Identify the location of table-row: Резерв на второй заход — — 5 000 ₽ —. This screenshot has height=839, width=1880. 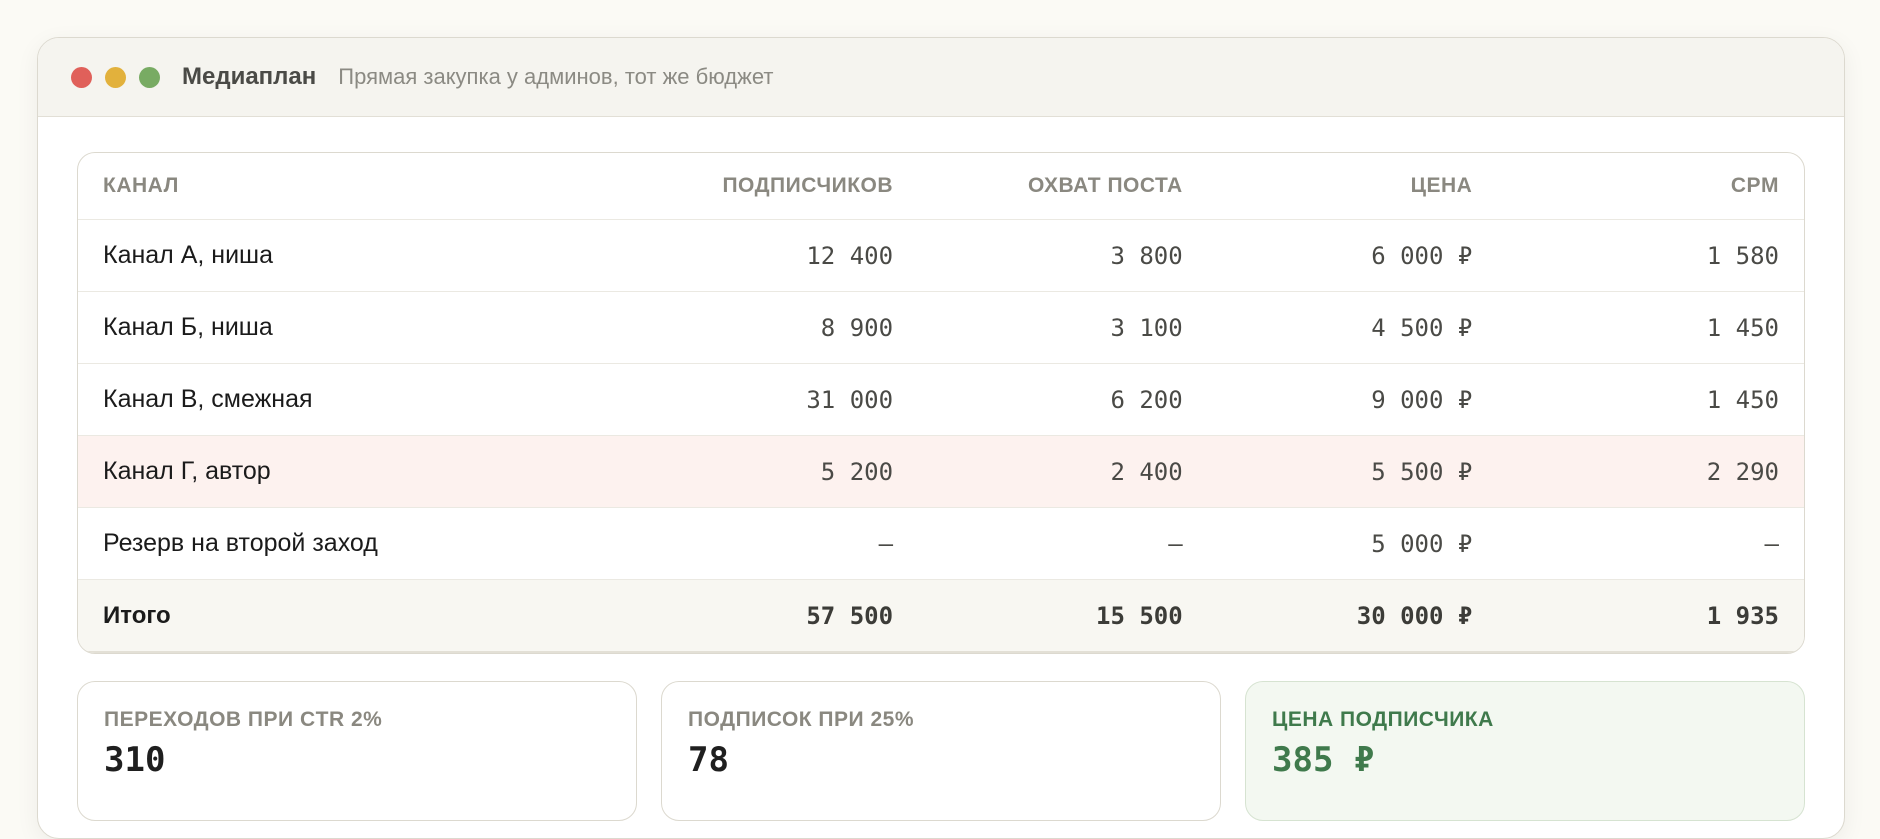
(941, 543).